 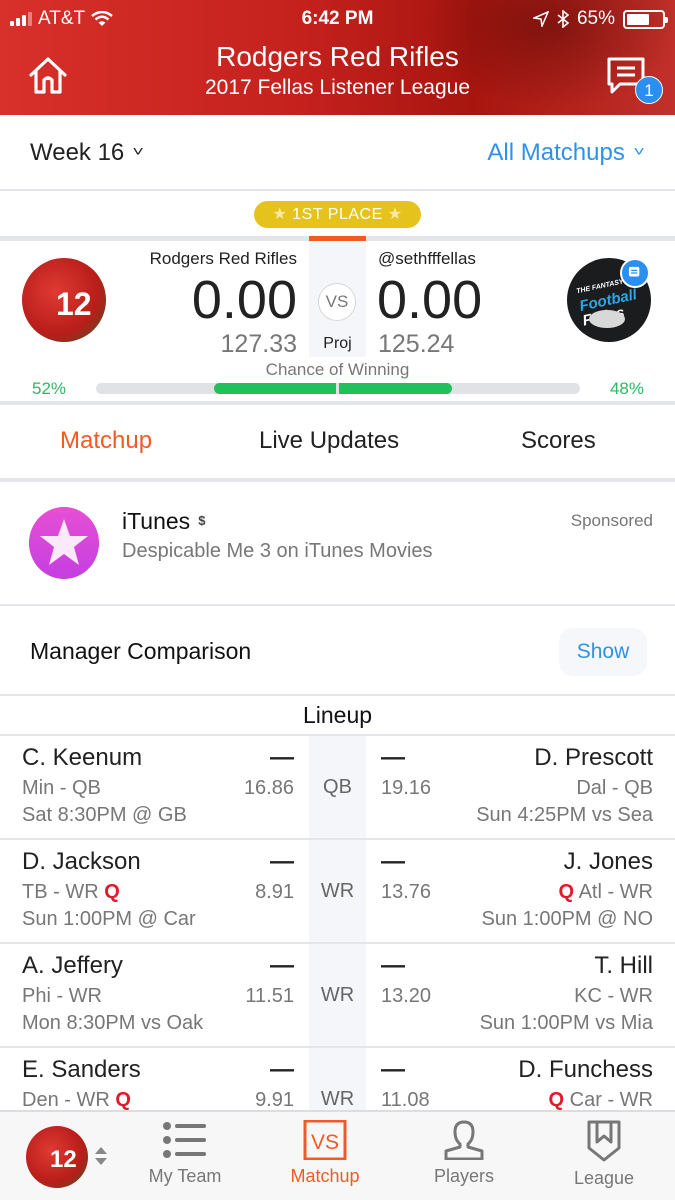 What do you see at coordinates (337, 343) in the screenshot?
I see `proj-label: Proj` at bounding box center [337, 343].